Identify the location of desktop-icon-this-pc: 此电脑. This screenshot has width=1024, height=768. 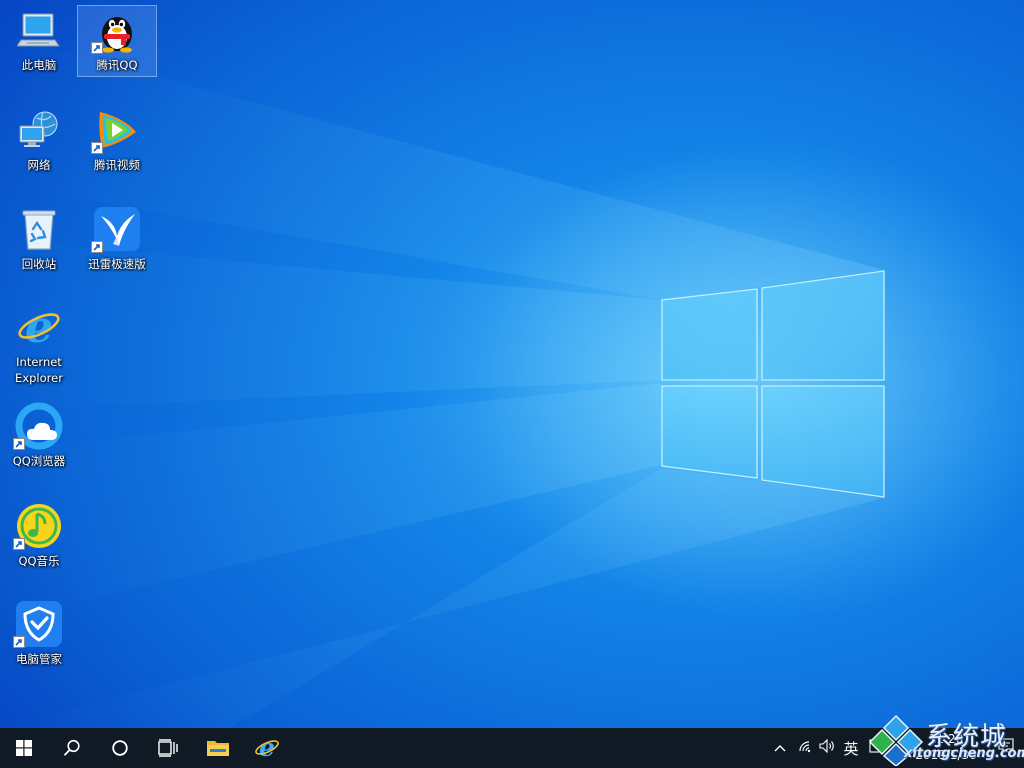
(39, 41).